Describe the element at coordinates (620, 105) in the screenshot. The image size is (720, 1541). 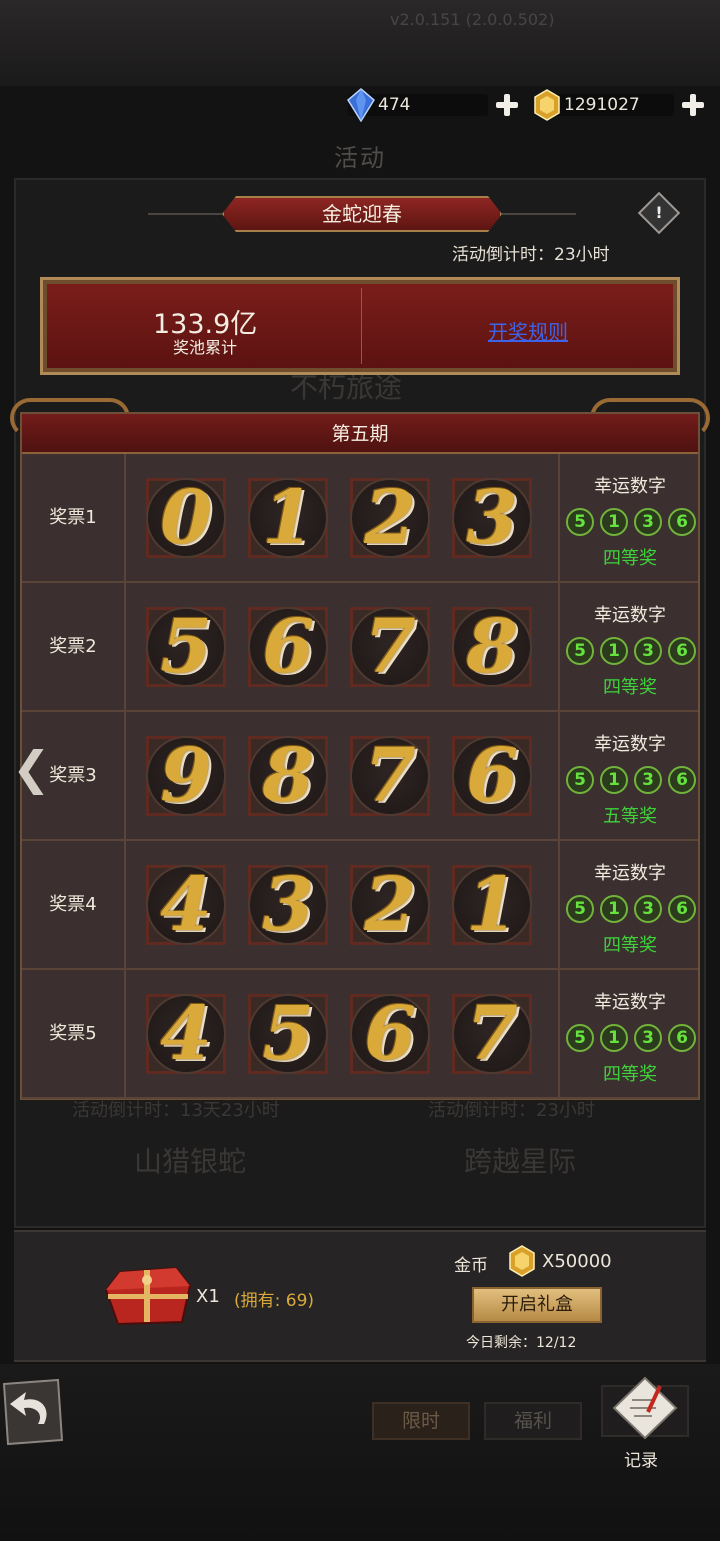
I see `gold-counter: 1291027` at that location.